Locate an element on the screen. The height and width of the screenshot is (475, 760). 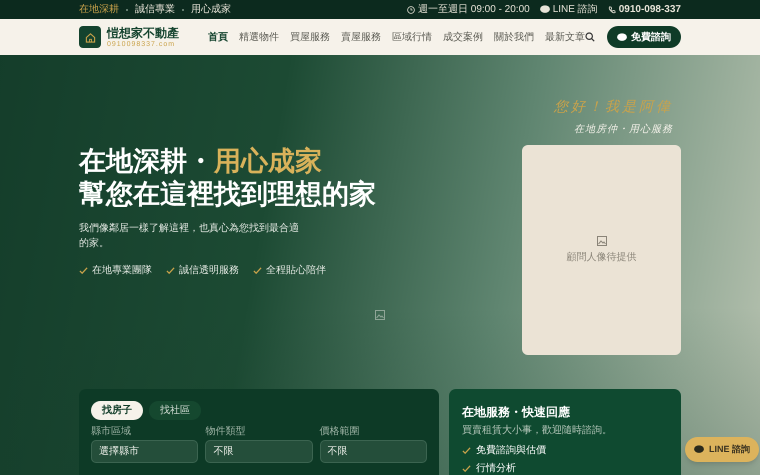
free-consult-button: 免費諮詢 is located at coordinates (644, 37).